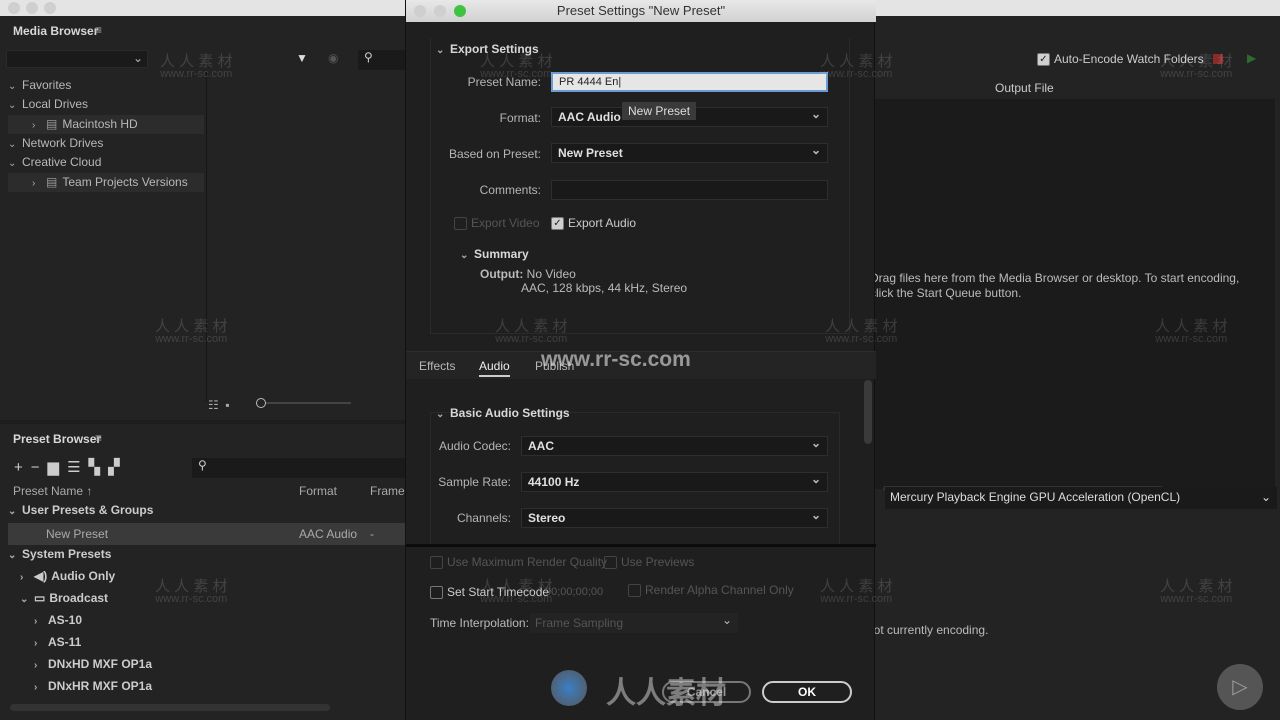 The image size is (1280, 720). What do you see at coordinates (106, 124) in the screenshot?
I see `media-tree-item: › ▤ Macintosh HD` at bounding box center [106, 124].